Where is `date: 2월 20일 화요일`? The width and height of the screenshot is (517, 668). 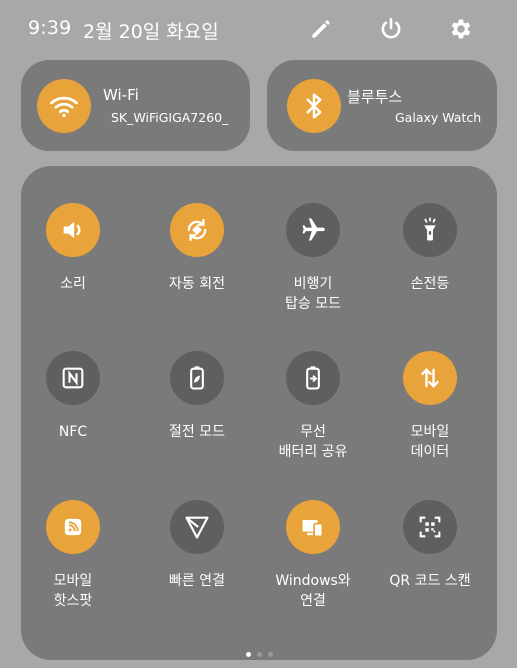 date: 2월 20일 화요일 is located at coordinates (151, 32).